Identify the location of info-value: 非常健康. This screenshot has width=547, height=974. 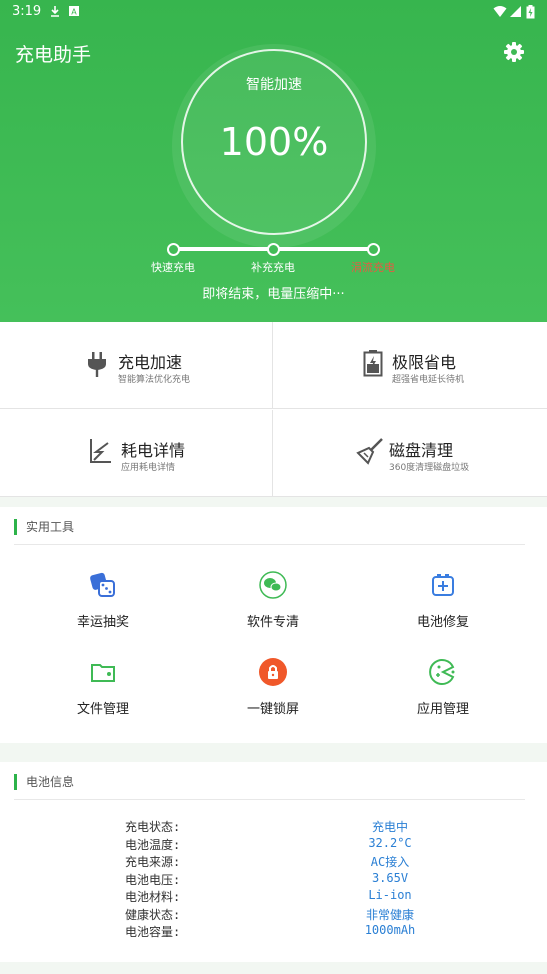
(389, 914).